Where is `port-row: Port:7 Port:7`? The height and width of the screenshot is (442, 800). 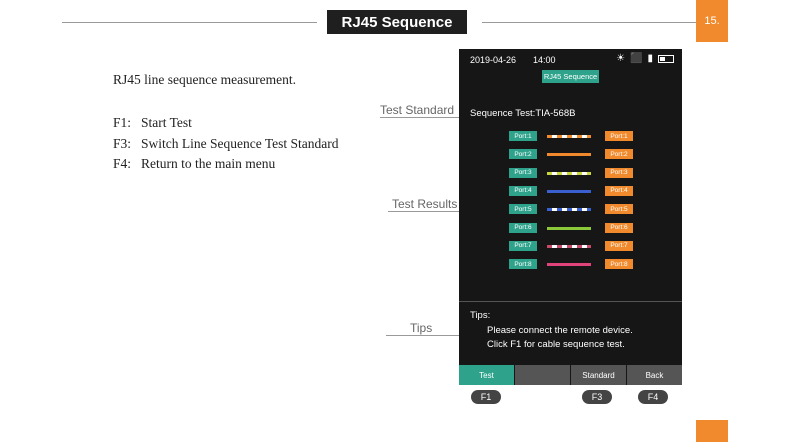
port-row: Port:7 Port:7 is located at coordinates (570, 246).